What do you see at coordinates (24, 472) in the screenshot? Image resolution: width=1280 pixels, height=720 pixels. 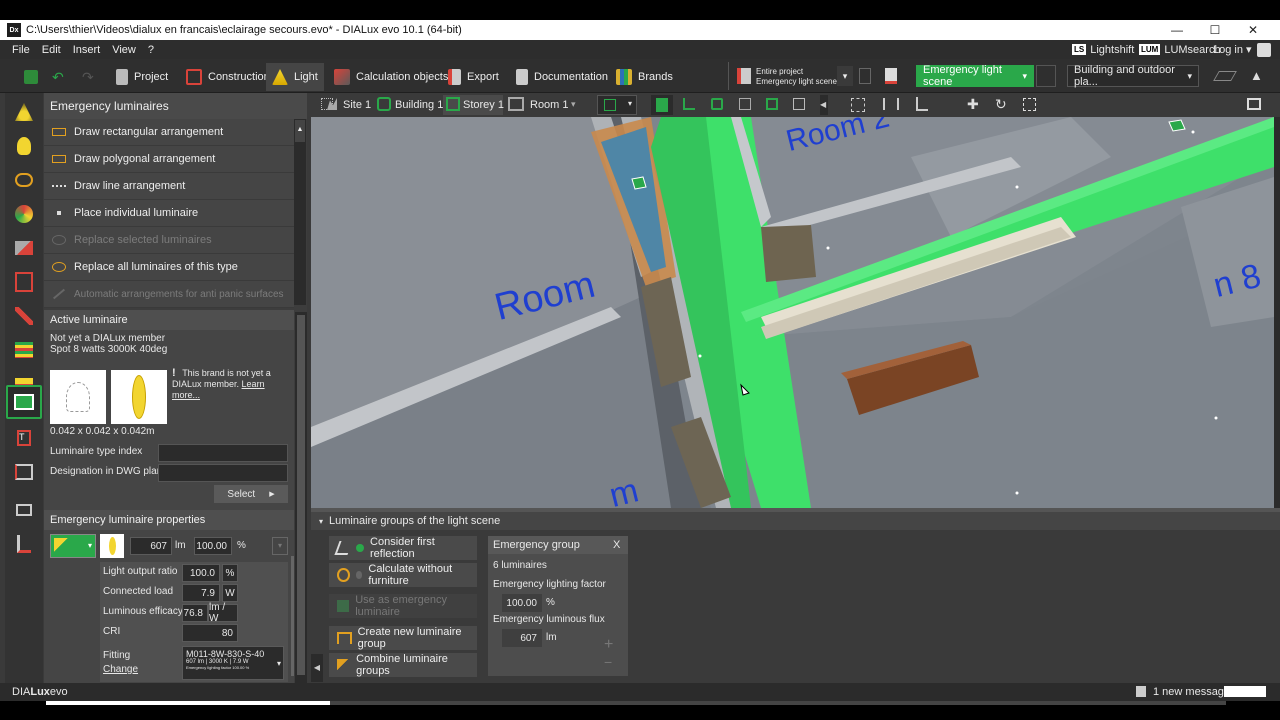 I see `window-tool-icon` at bounding box center [24, 472].